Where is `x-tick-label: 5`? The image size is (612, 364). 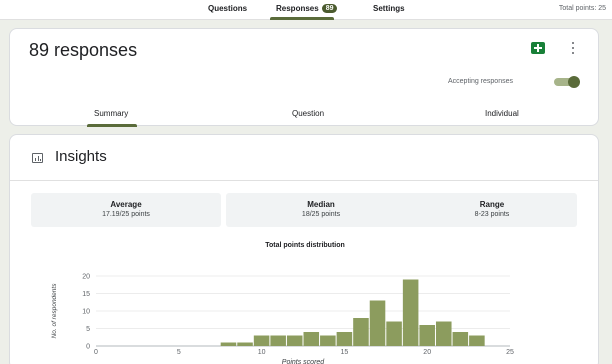
x-tick-label: 5 is located at coordinates (179, 352).